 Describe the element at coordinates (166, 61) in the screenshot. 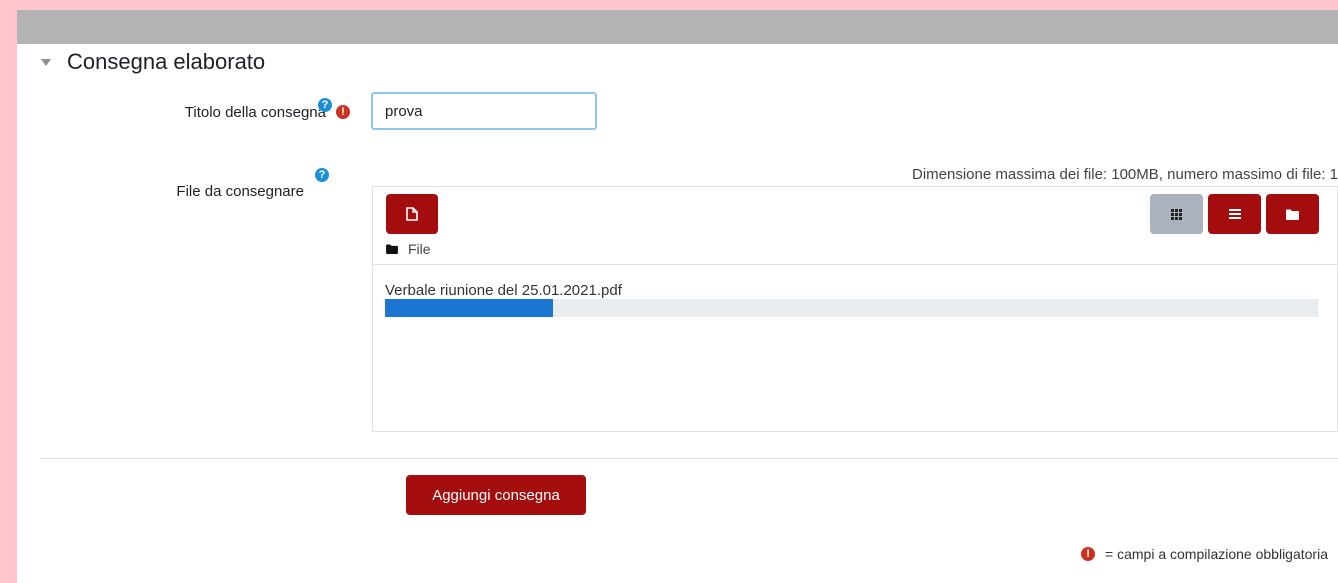

I see `section-title: Consegna elaborato` at that location.